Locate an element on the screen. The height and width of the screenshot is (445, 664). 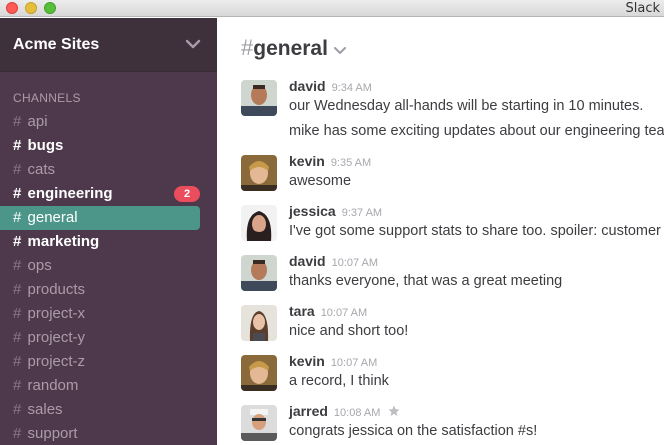
message-timestamp: 9:35 AM is located at coordinates (351, 163).